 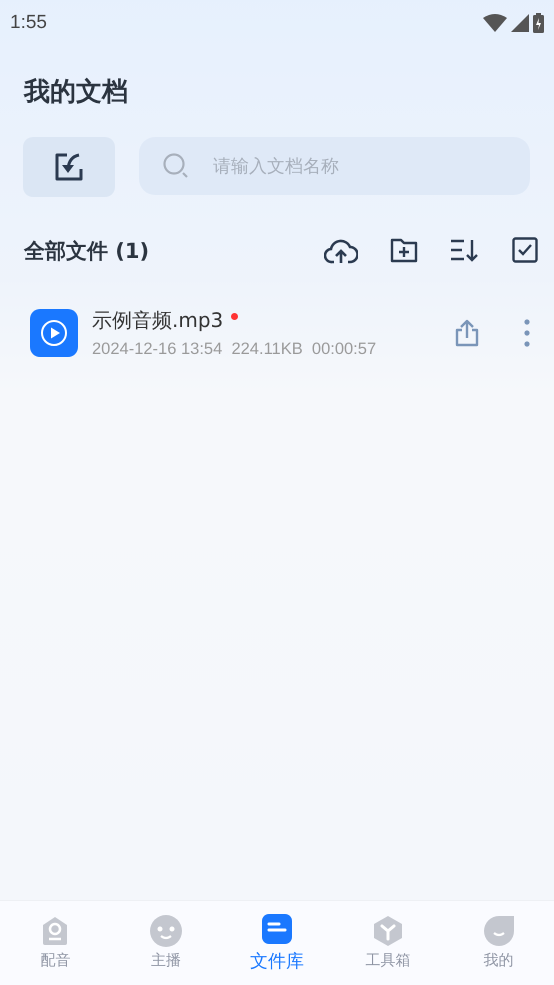 I want to click on file-meta: 2024-12-16 13:54 224.11KB 00:00:57, so click(x=235, y=349).